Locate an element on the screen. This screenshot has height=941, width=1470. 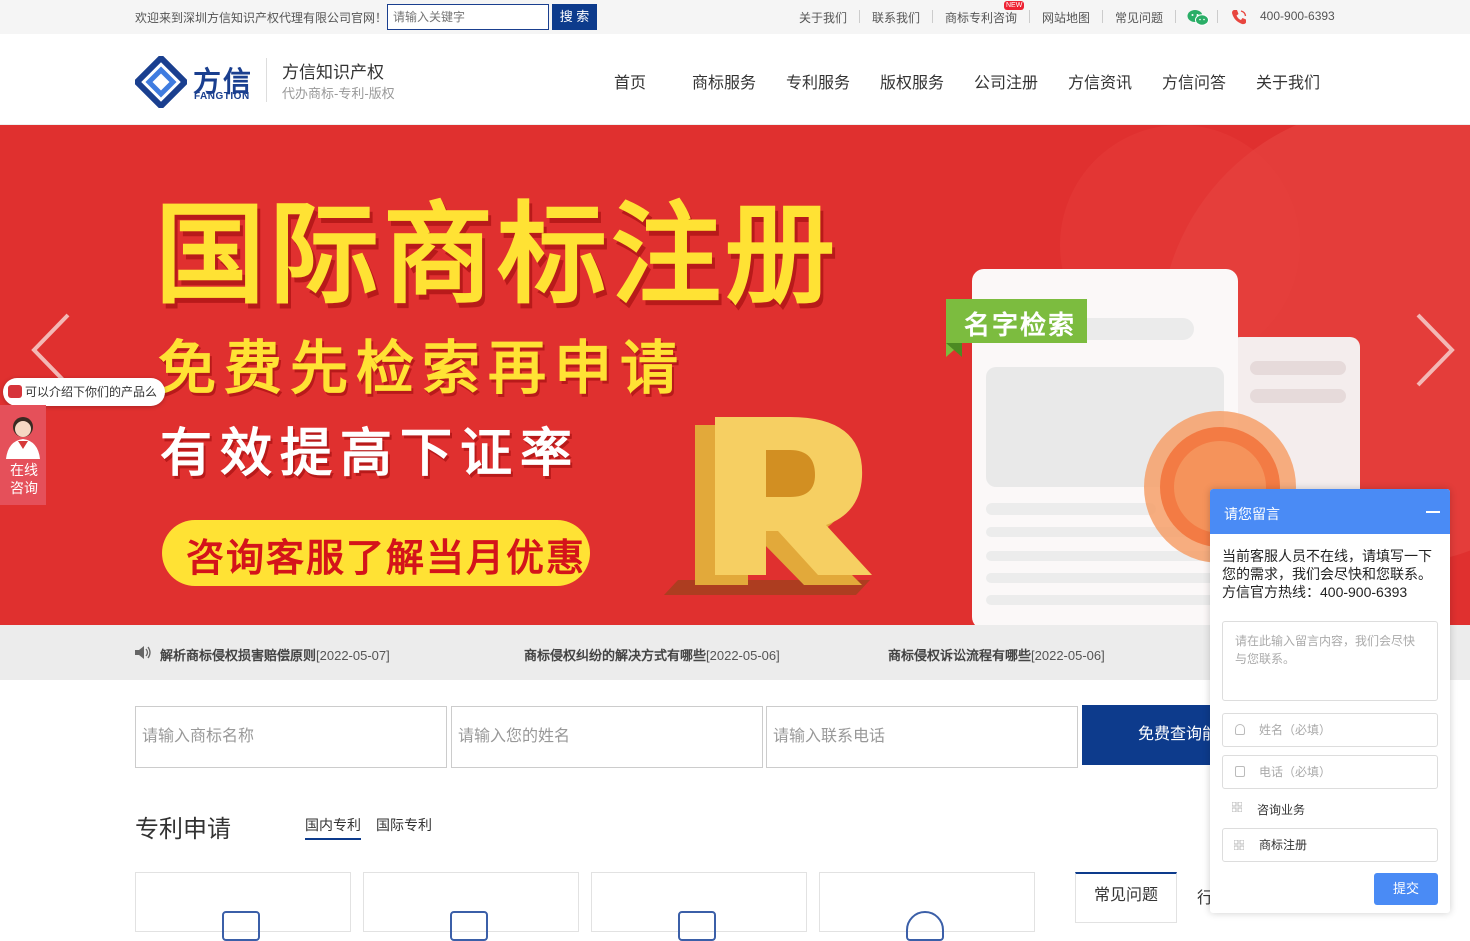
search-input is located at coordinates (468, 17).